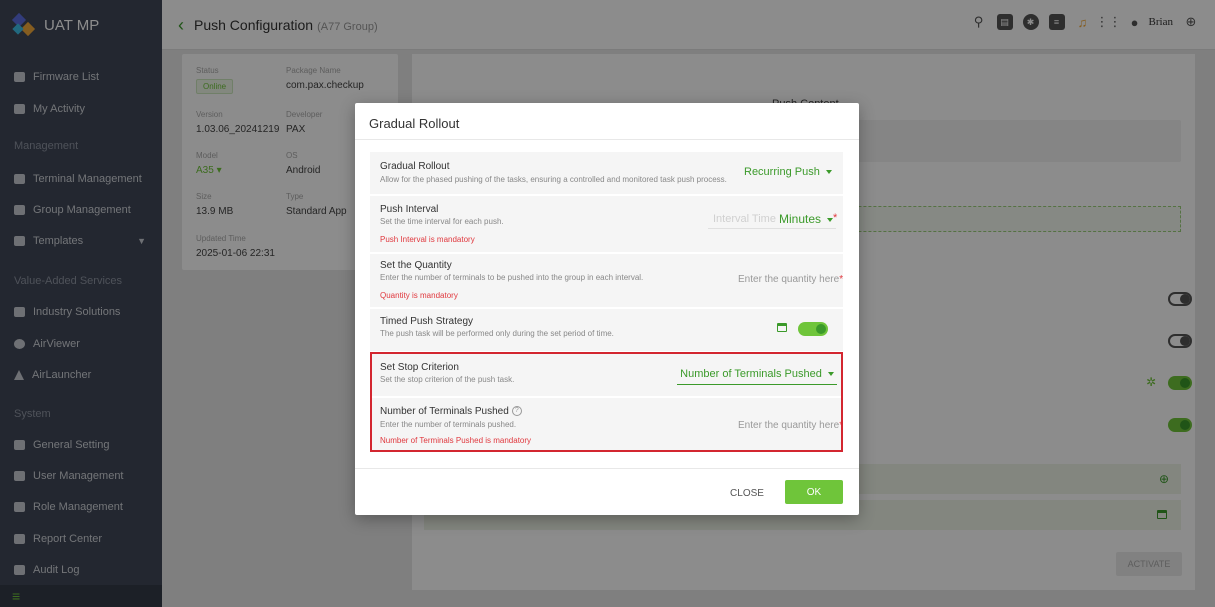  What do you see at coordinates (772, 228) in the screenshot?
I see `input-underline` at bounding box center [772, 228].